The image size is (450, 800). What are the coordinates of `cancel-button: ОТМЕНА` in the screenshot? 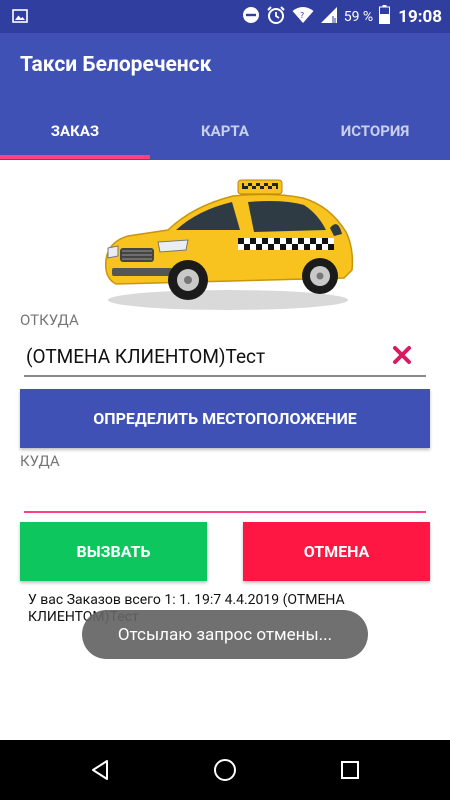 It's located at (336, 551).